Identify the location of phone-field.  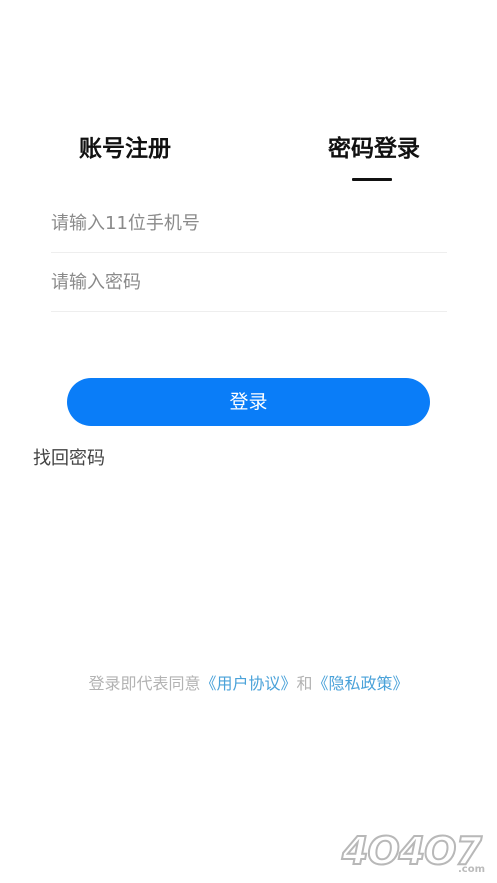
(249, 223).